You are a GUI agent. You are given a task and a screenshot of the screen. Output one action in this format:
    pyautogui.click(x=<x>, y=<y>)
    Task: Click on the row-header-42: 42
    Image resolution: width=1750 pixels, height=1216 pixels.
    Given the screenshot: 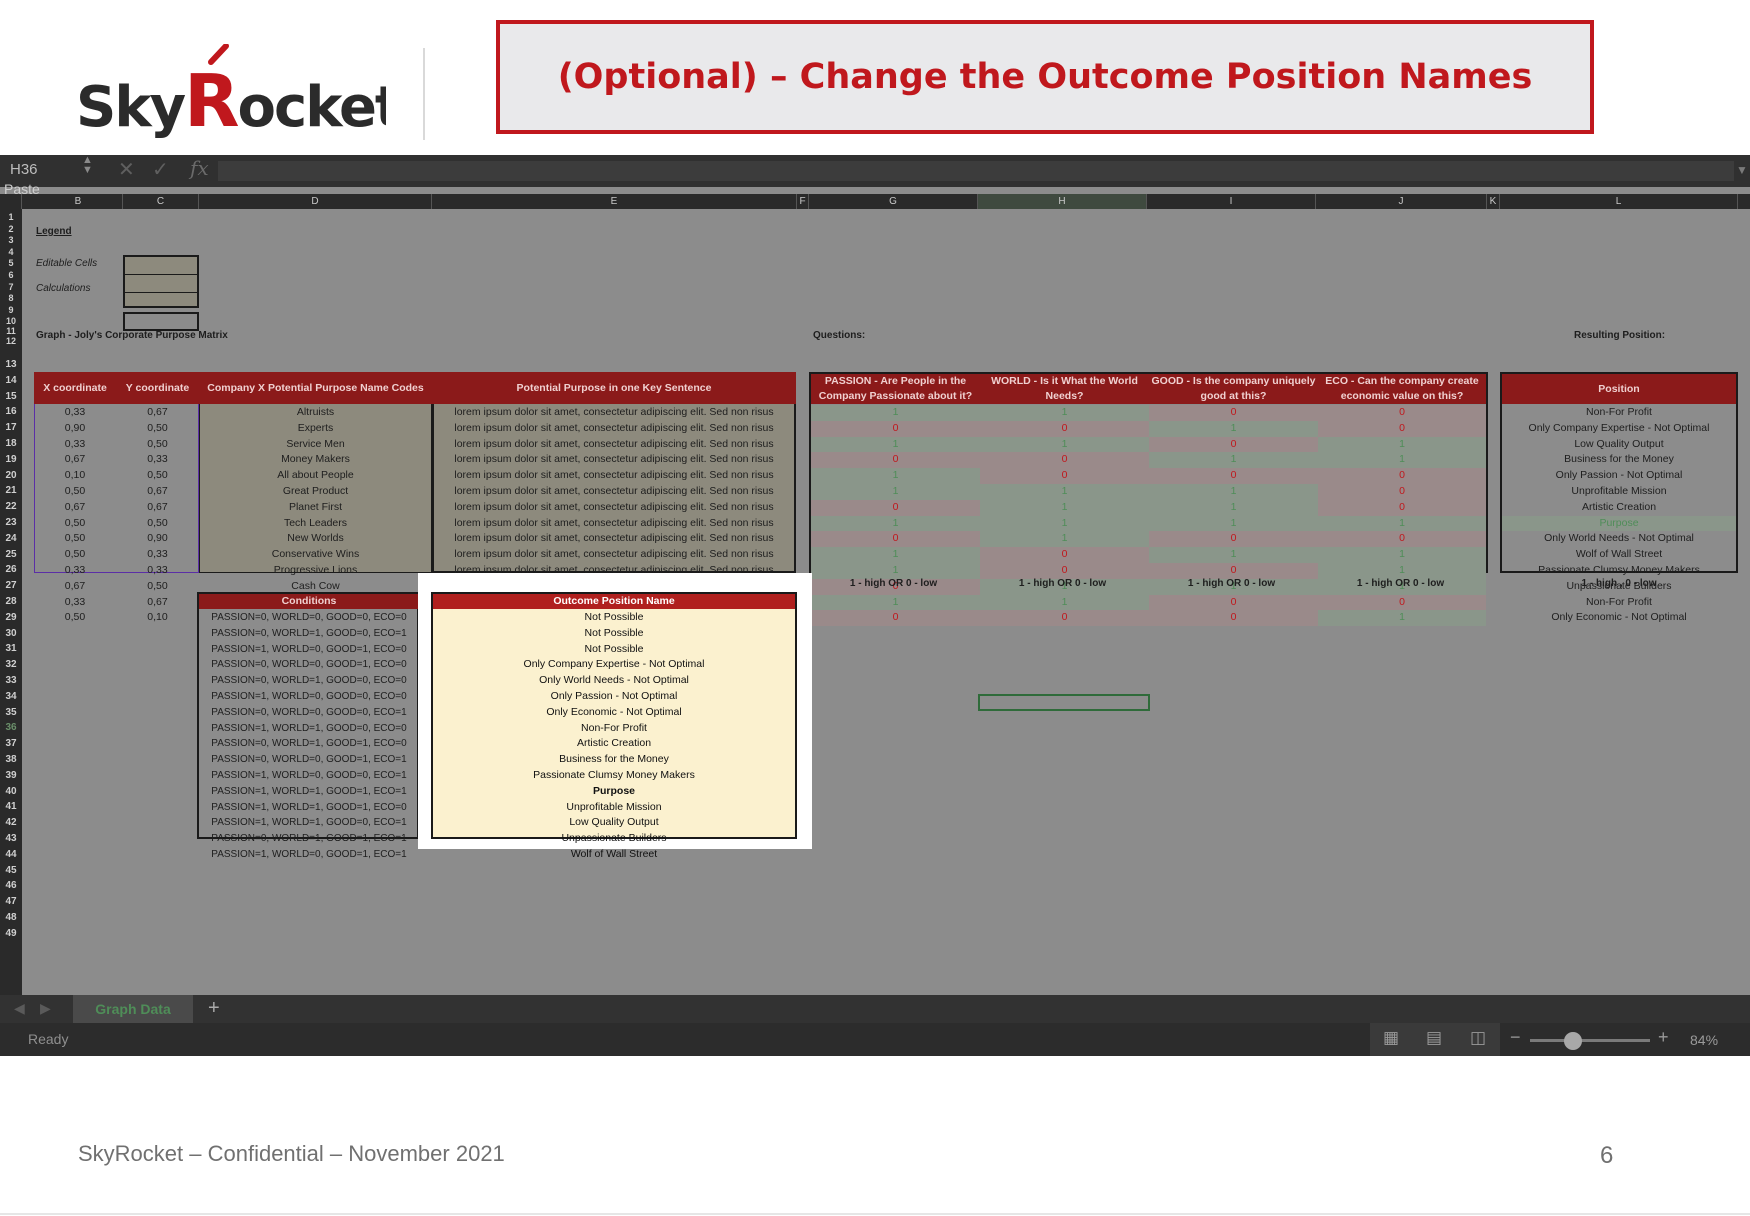 What is the action you would take?
    pyautogui.click(x=11, y=822)
    